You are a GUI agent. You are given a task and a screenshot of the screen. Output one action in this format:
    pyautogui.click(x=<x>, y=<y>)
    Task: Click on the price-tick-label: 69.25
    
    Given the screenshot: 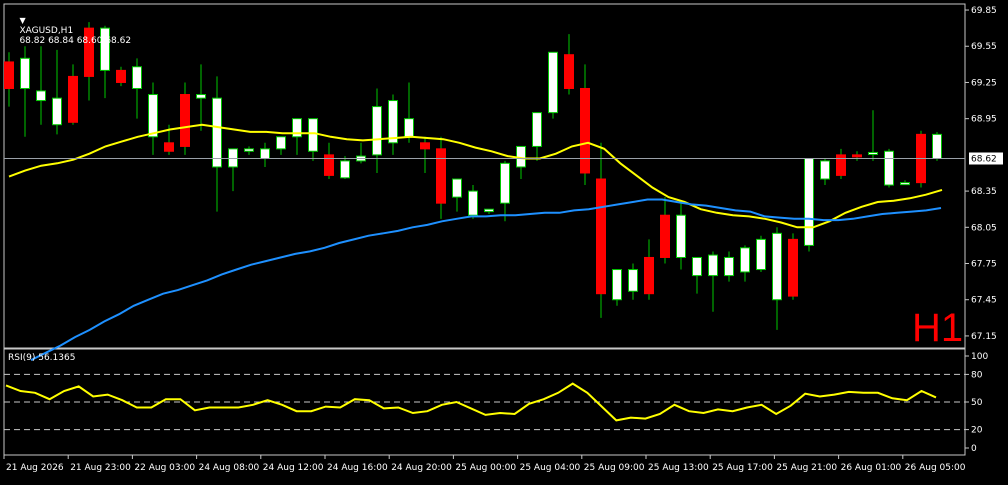 What is the action you would take?
    pyautogui.click(x=984, y=83)
    